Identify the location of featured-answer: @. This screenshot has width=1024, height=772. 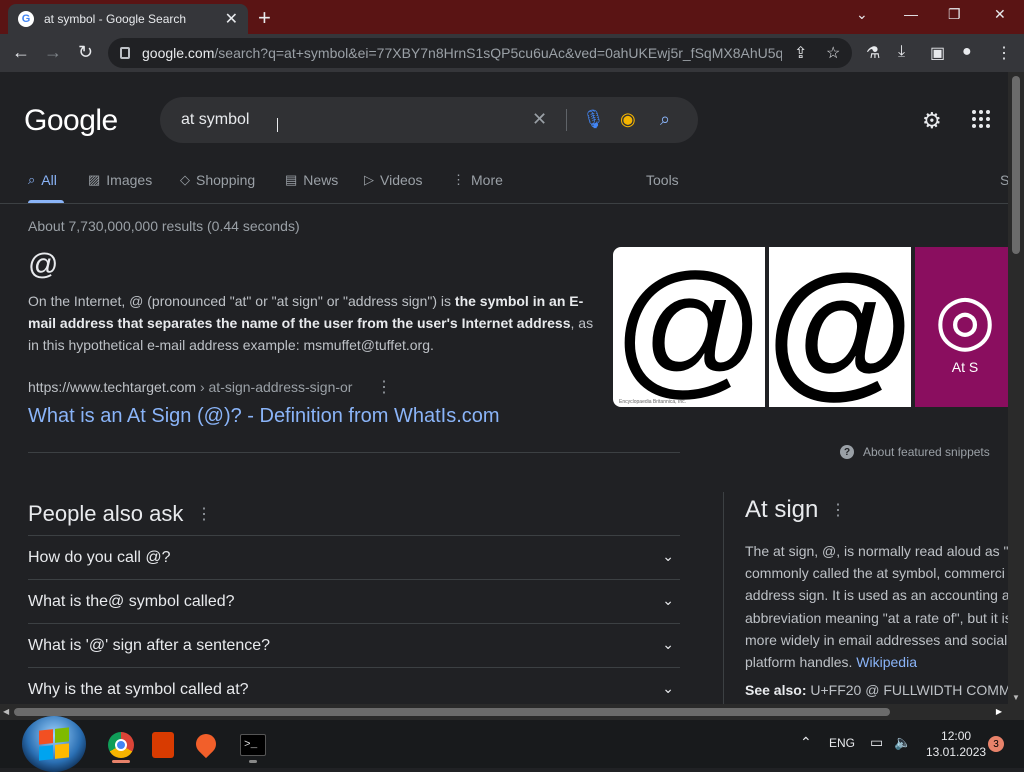
(43, 264).